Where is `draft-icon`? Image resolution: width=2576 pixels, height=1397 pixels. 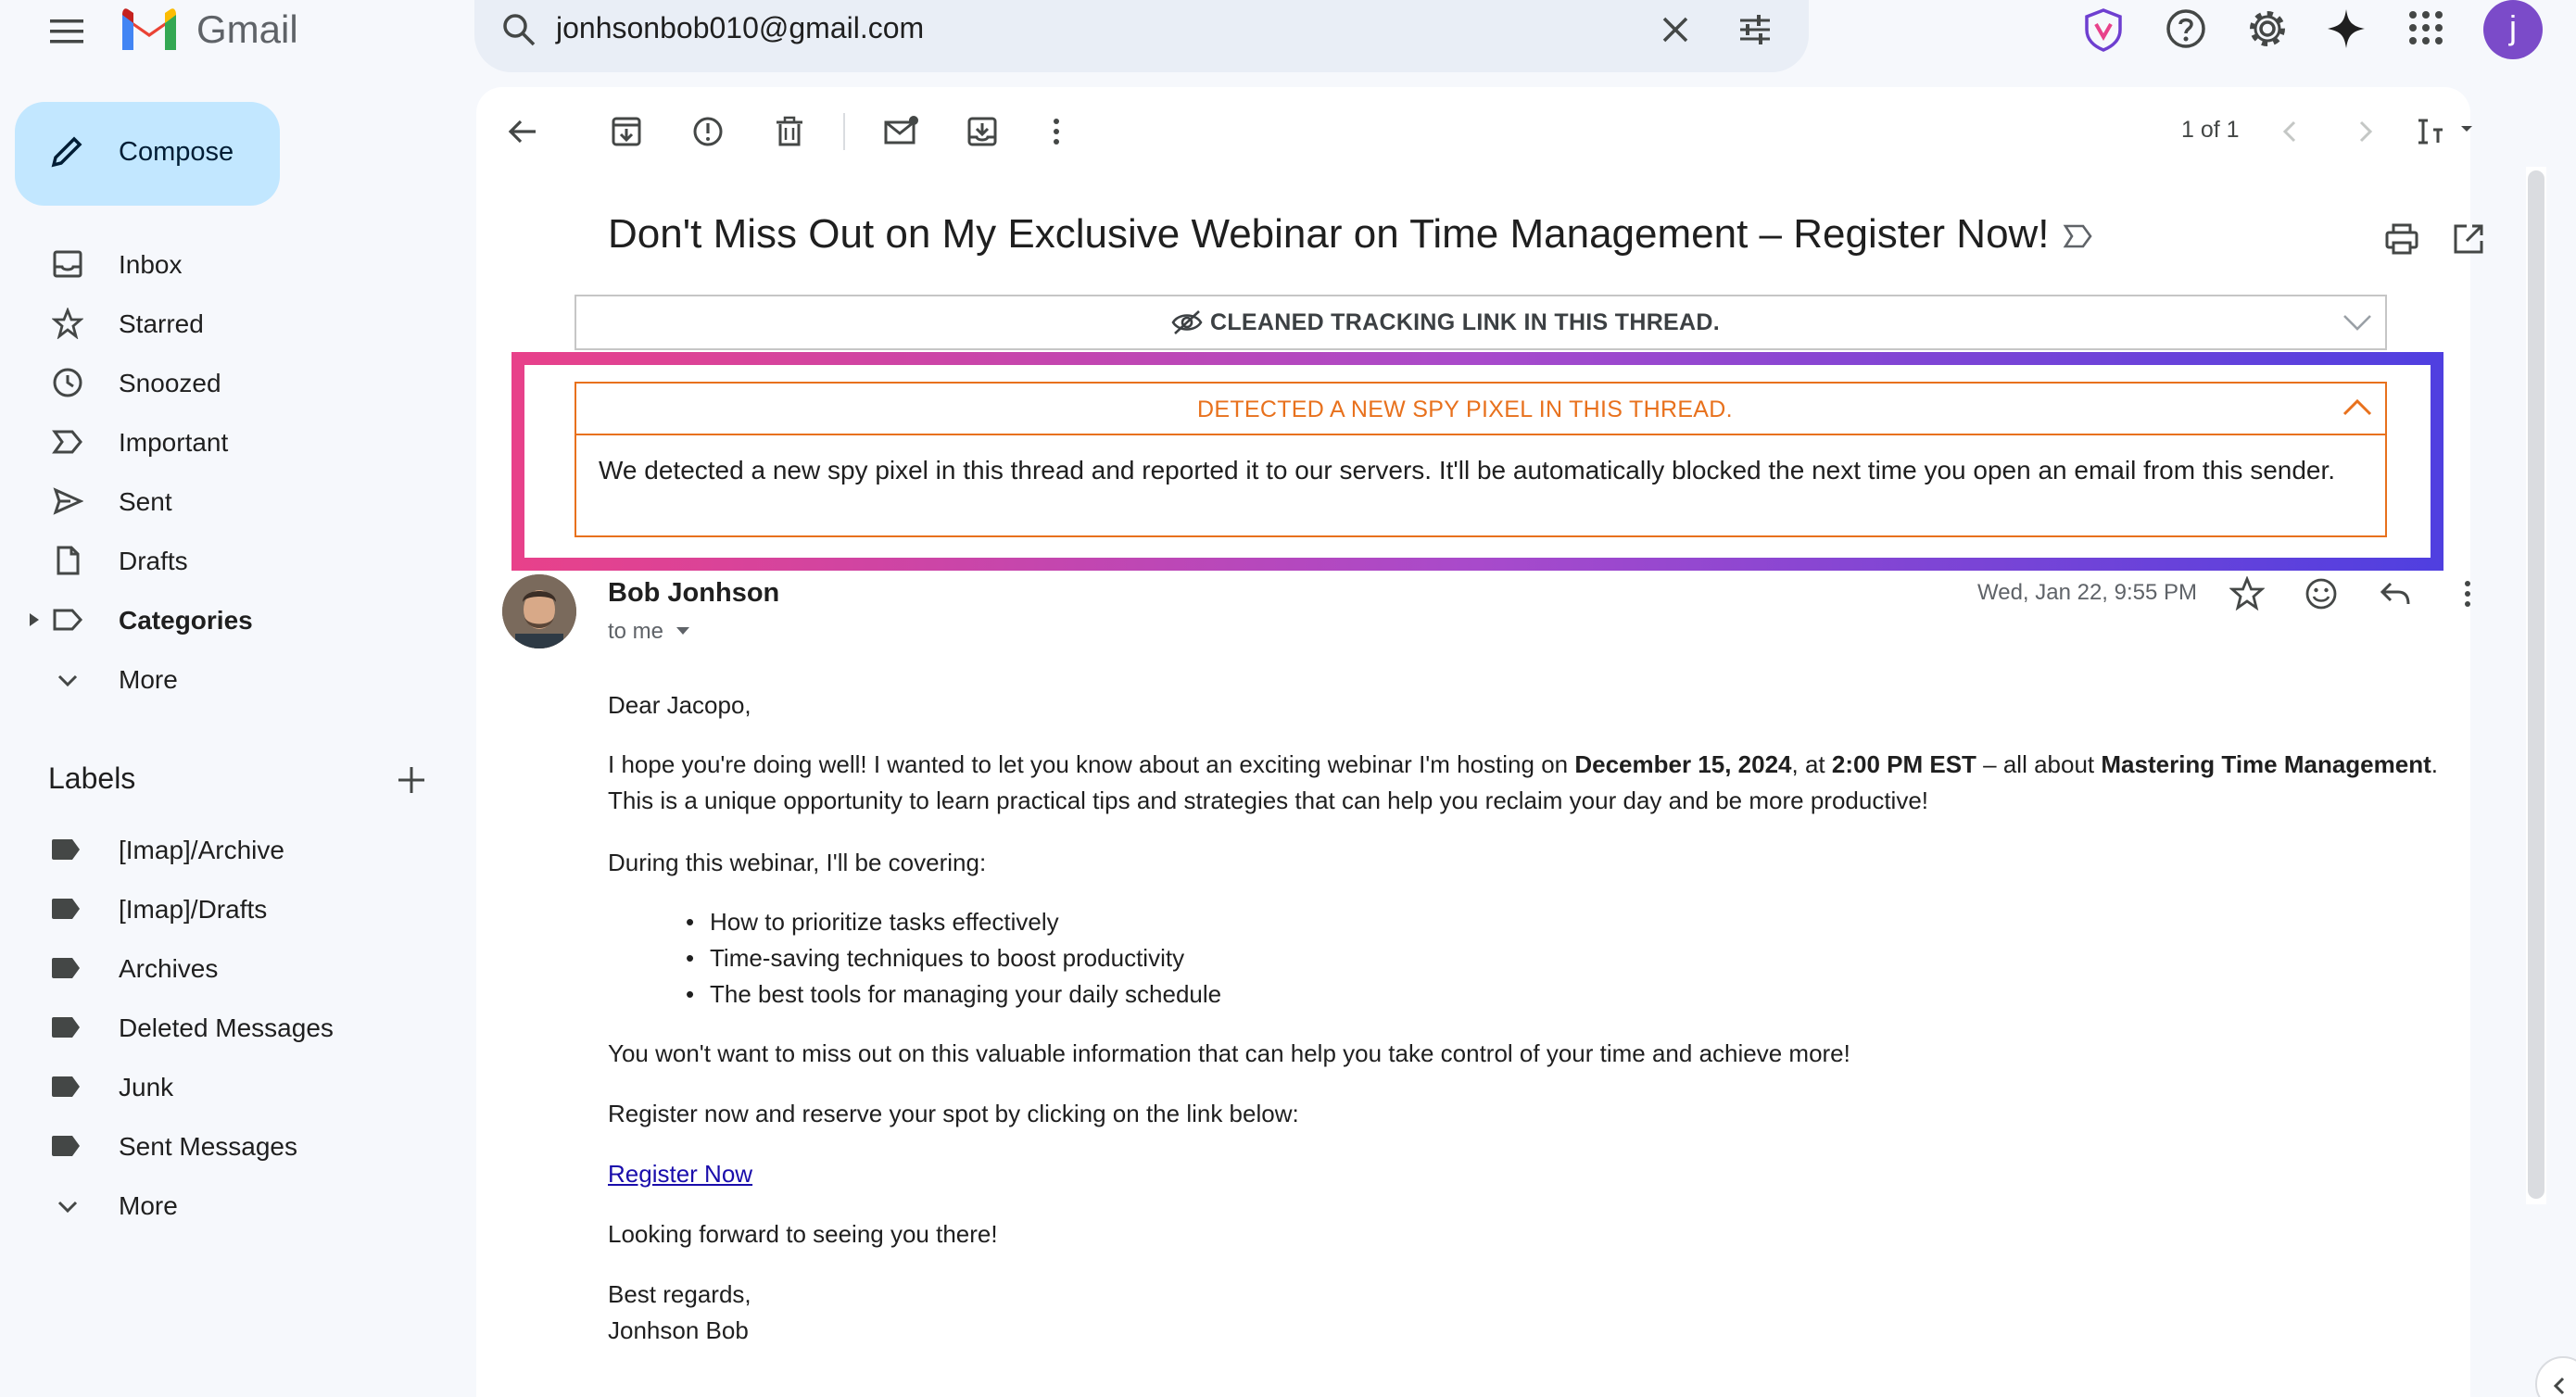 draft-icon is located at coordinates (68, 561).